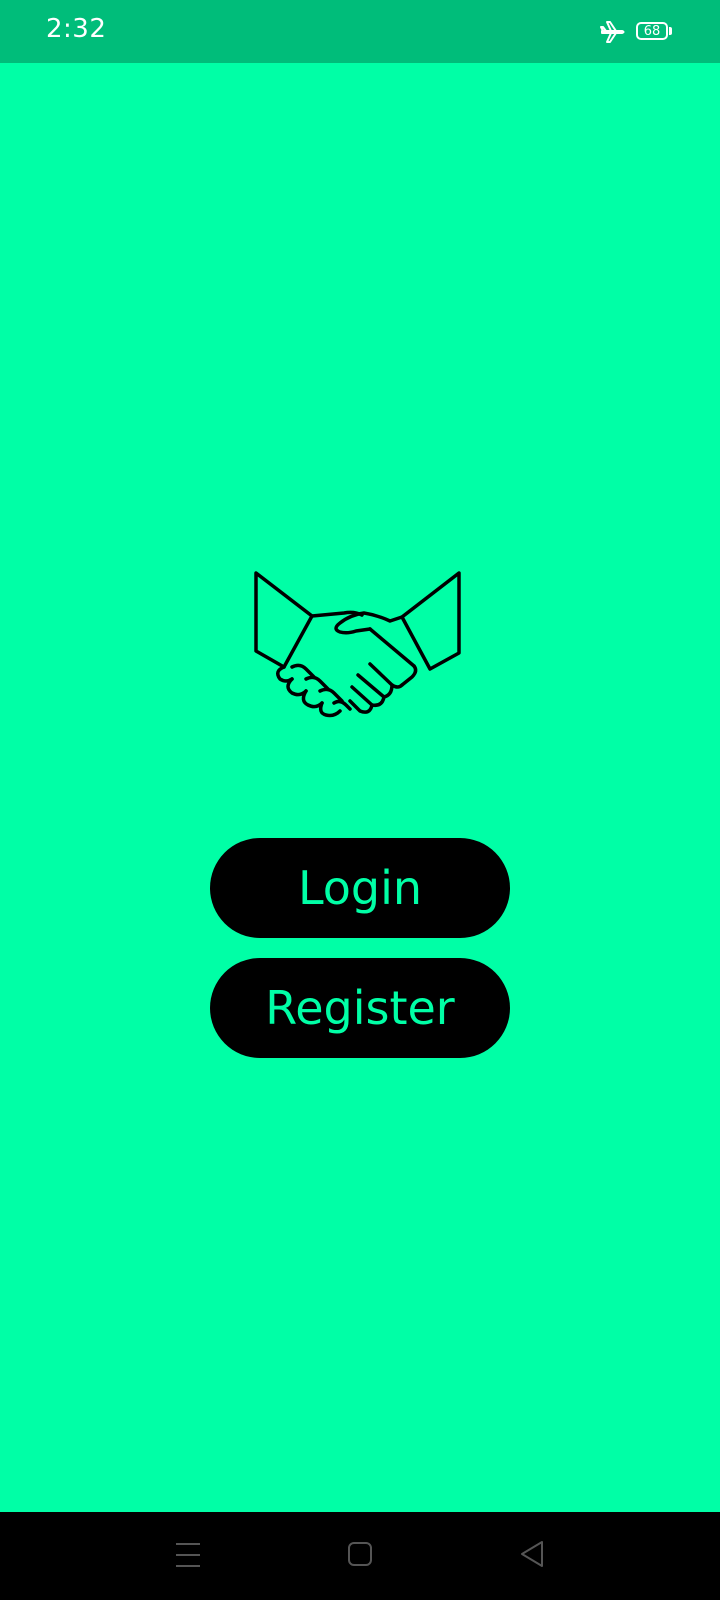  I want to click on battery-tip, so click(670, 31).